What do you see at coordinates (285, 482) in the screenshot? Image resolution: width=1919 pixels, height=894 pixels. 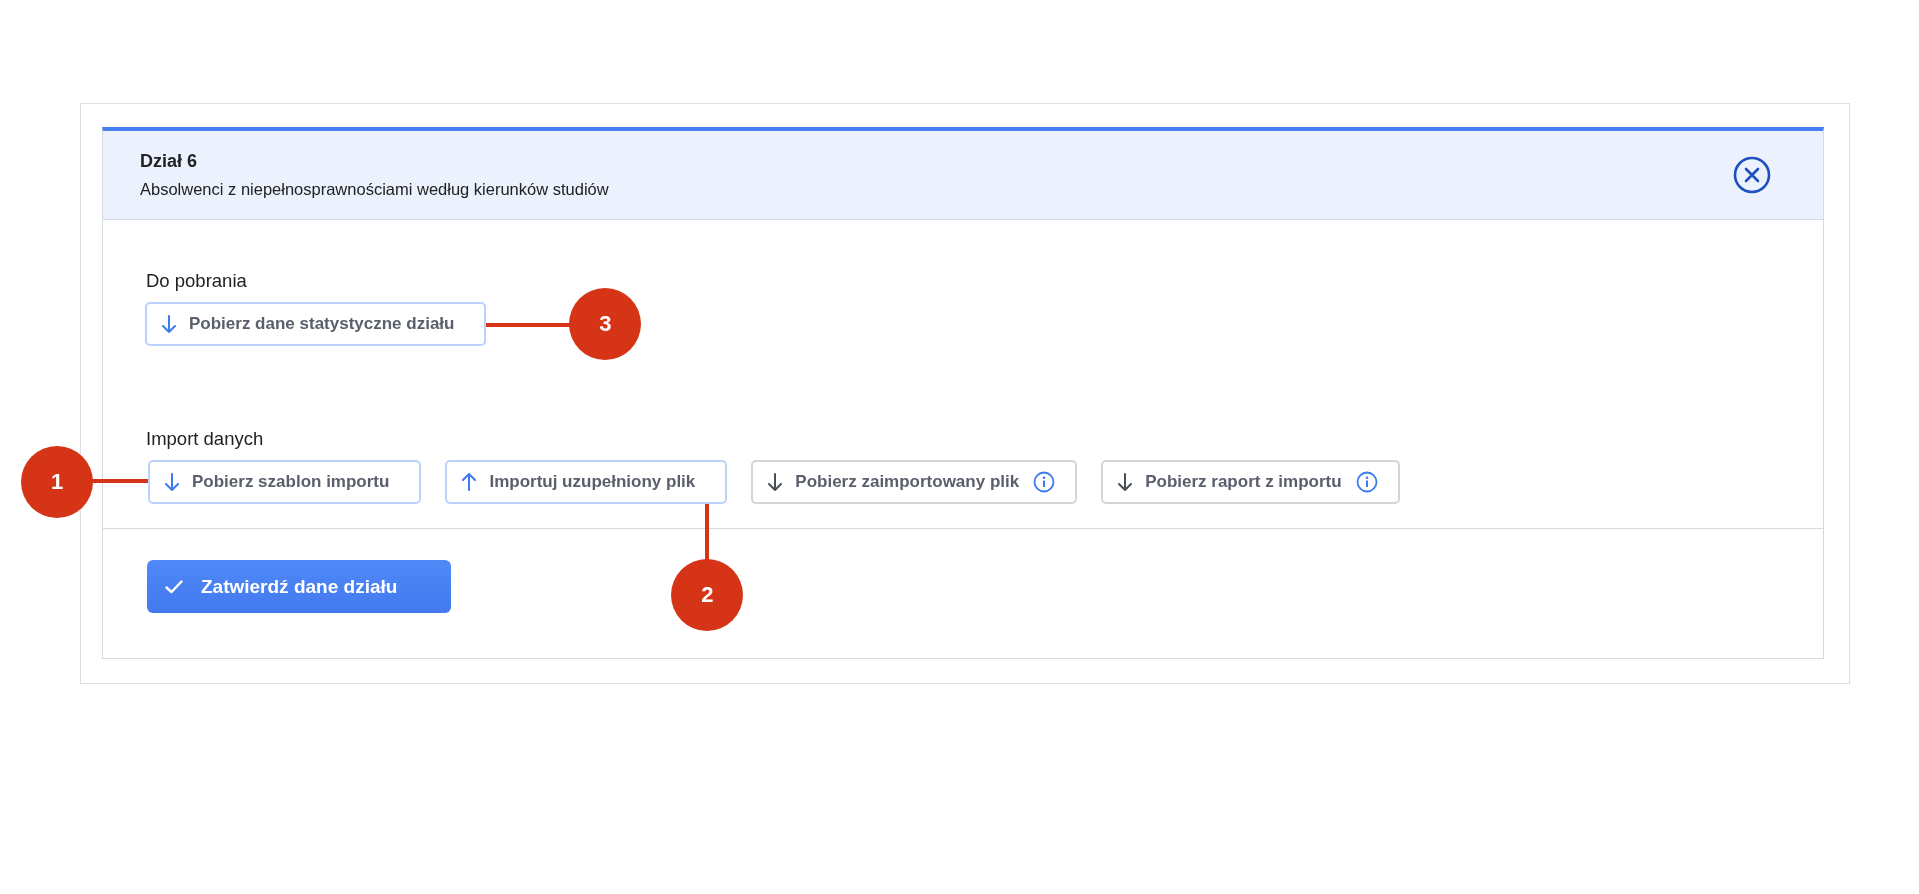 I see `download-button: Pobierz szablon importu` at bounding box center [285, 482].